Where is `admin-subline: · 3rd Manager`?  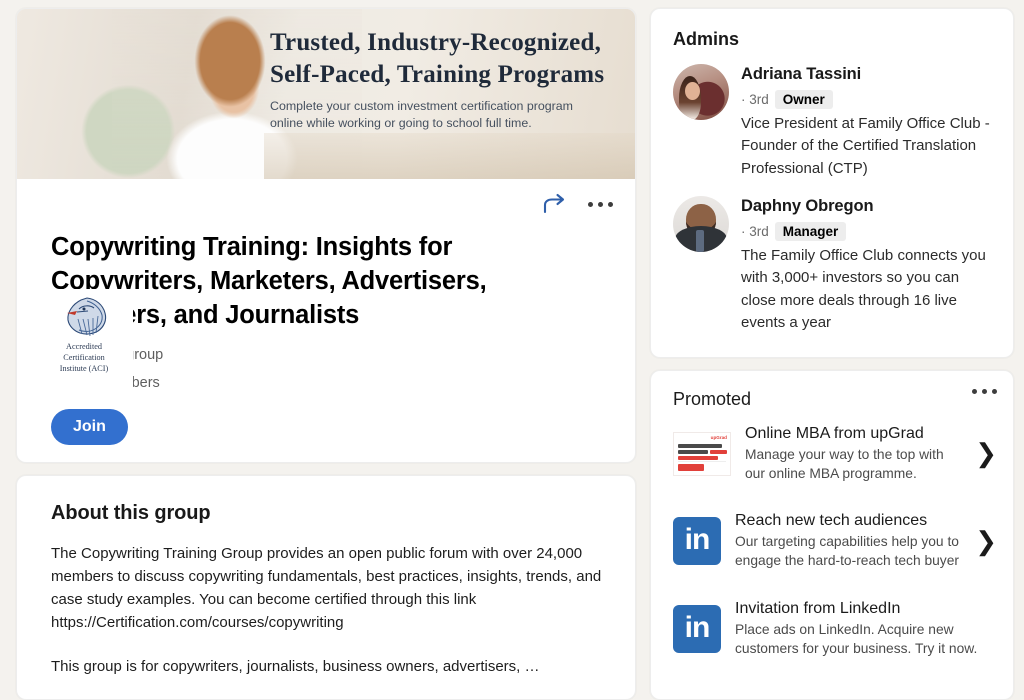
admin-subline: · 3rd Manager is located at coordinates (867, 231).